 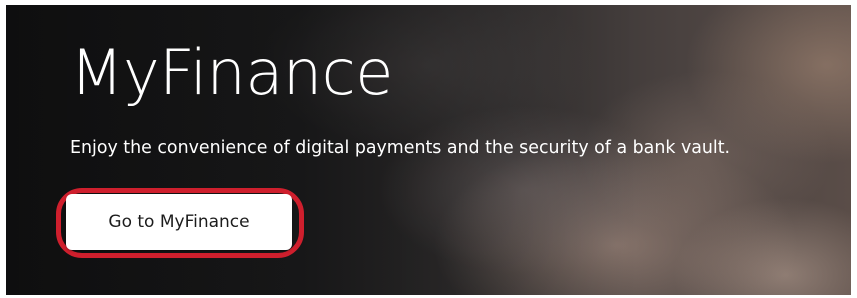 What do you see at coordinates (179, 222) in the screenshot?
I see `go-to-myfinance-button: Go to MyFinance` at bounding box center [179, 222].